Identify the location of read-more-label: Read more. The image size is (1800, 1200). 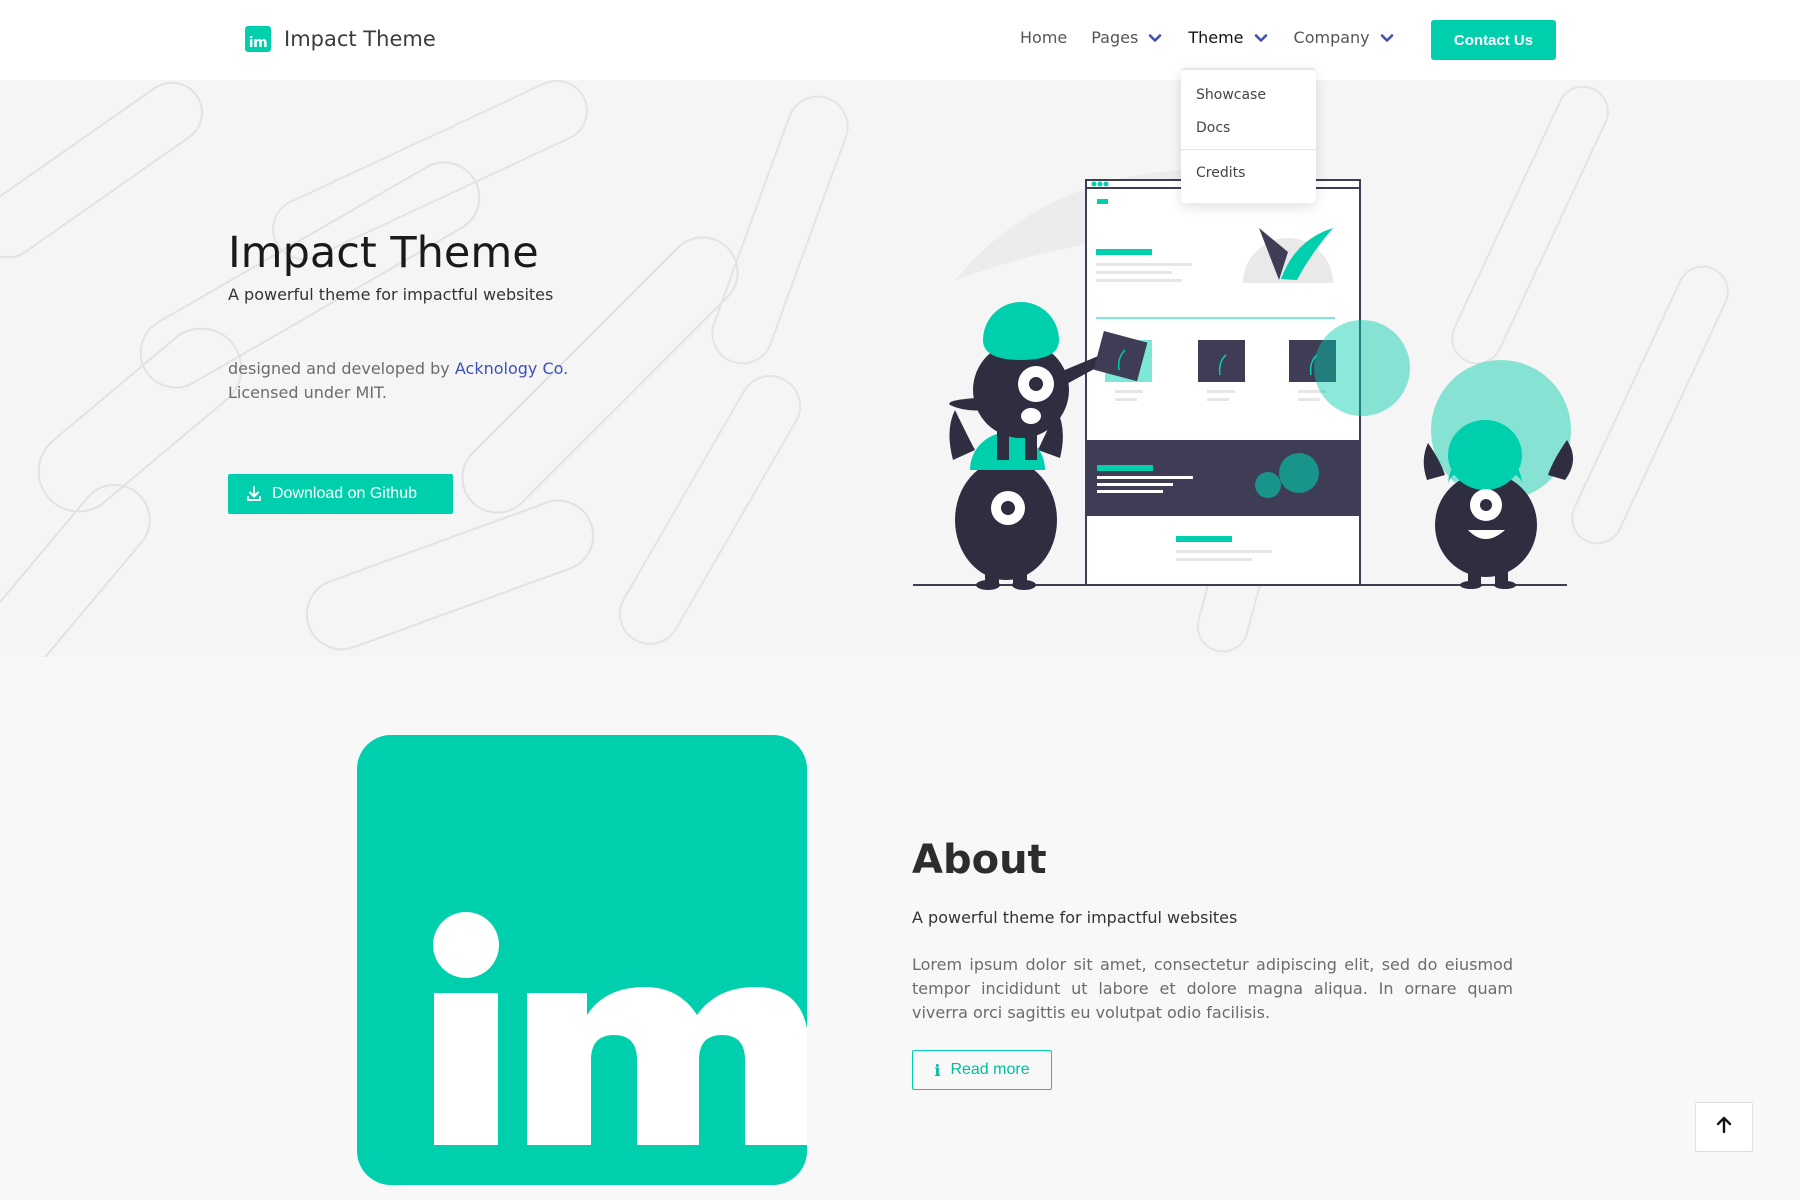
(990, 1069).